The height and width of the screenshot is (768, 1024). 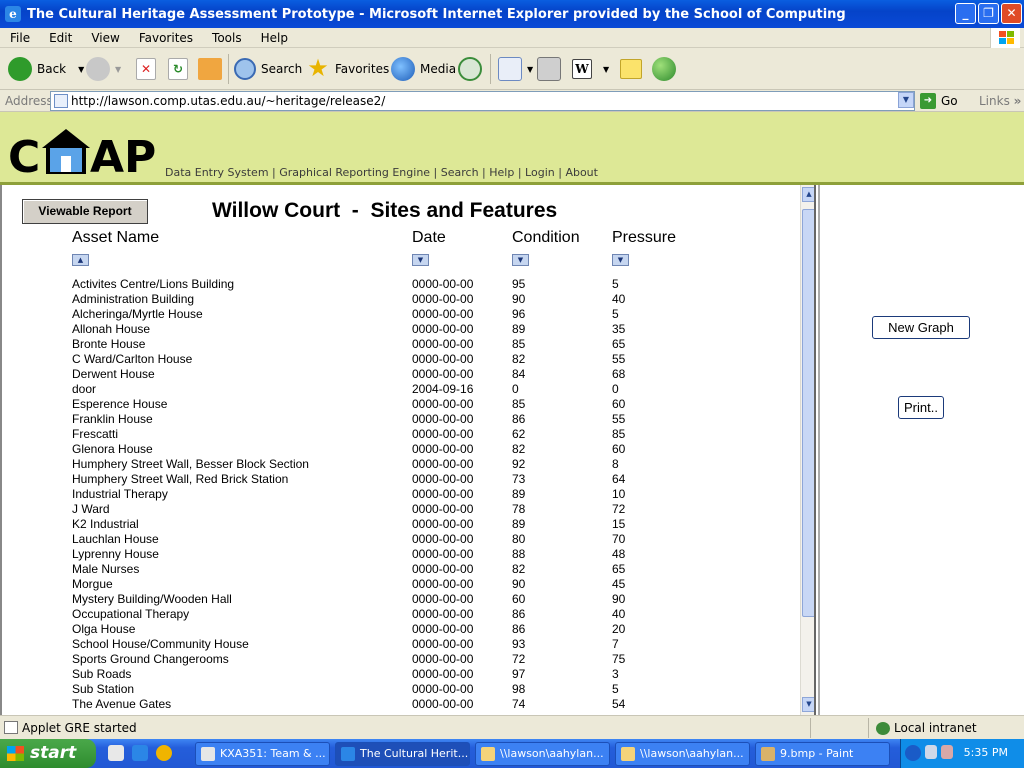 What do you see at coordinates (118, 69) in the screenshot?
I see `forward-dropdown-icon: ▼` at bounding box center [118, 69].